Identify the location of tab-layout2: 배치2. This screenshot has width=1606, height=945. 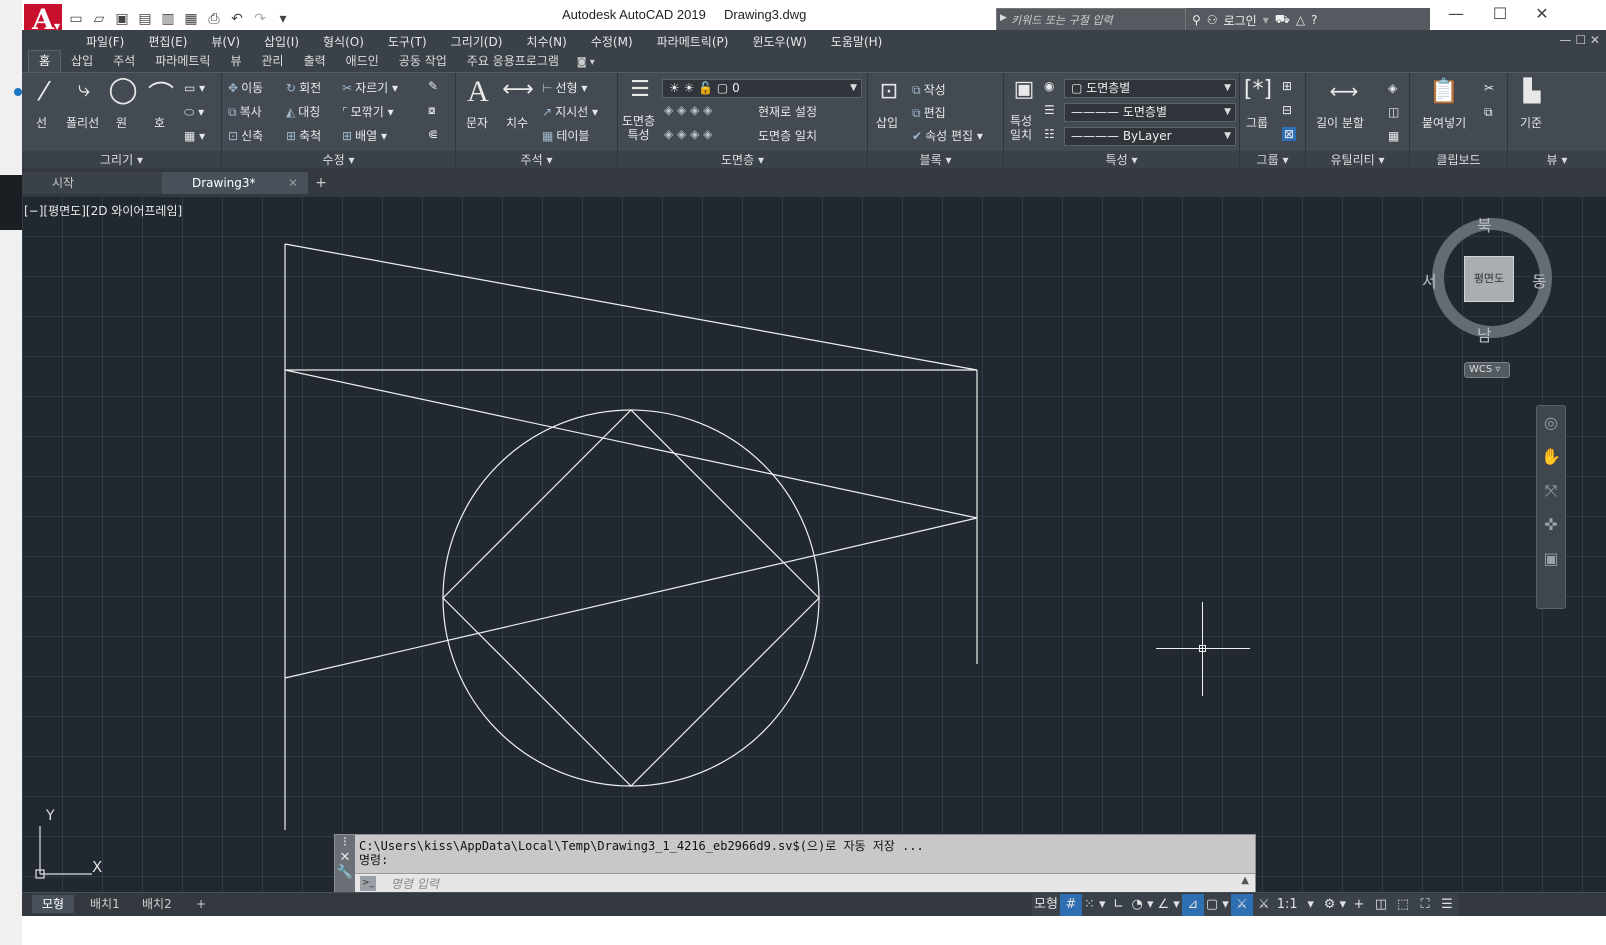
(157, 904).